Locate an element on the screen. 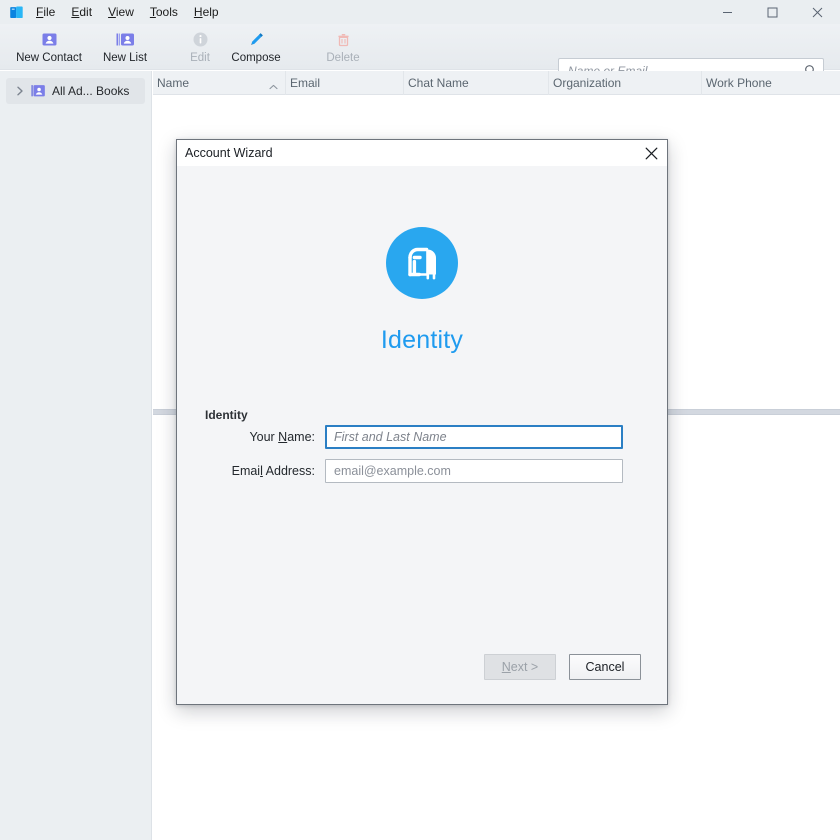 The width and height of the screenshot is (840, 840). column-header-email-label: Email is located at coordinates (305, 82).